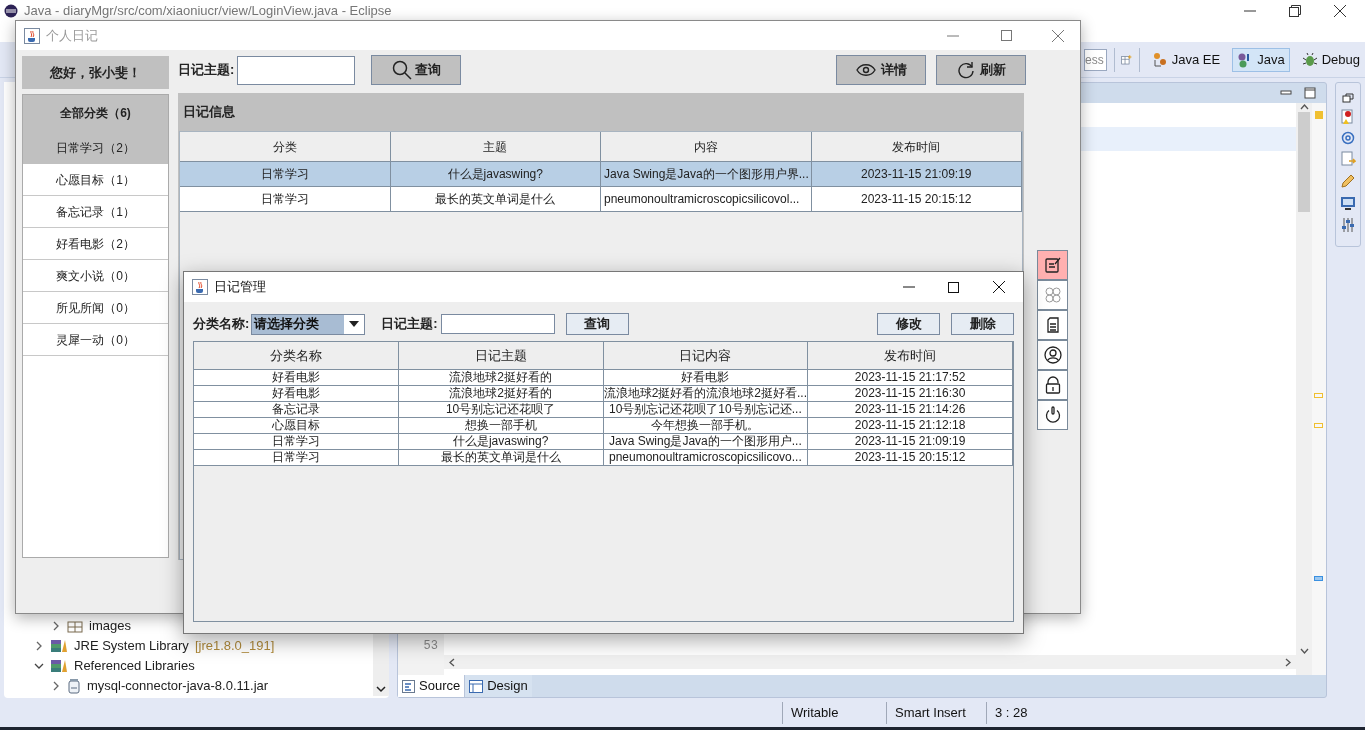  Describe the element at coordinates (308, 324) in the screenshot. I see `category-dropdown: 请选择分类` at that location.